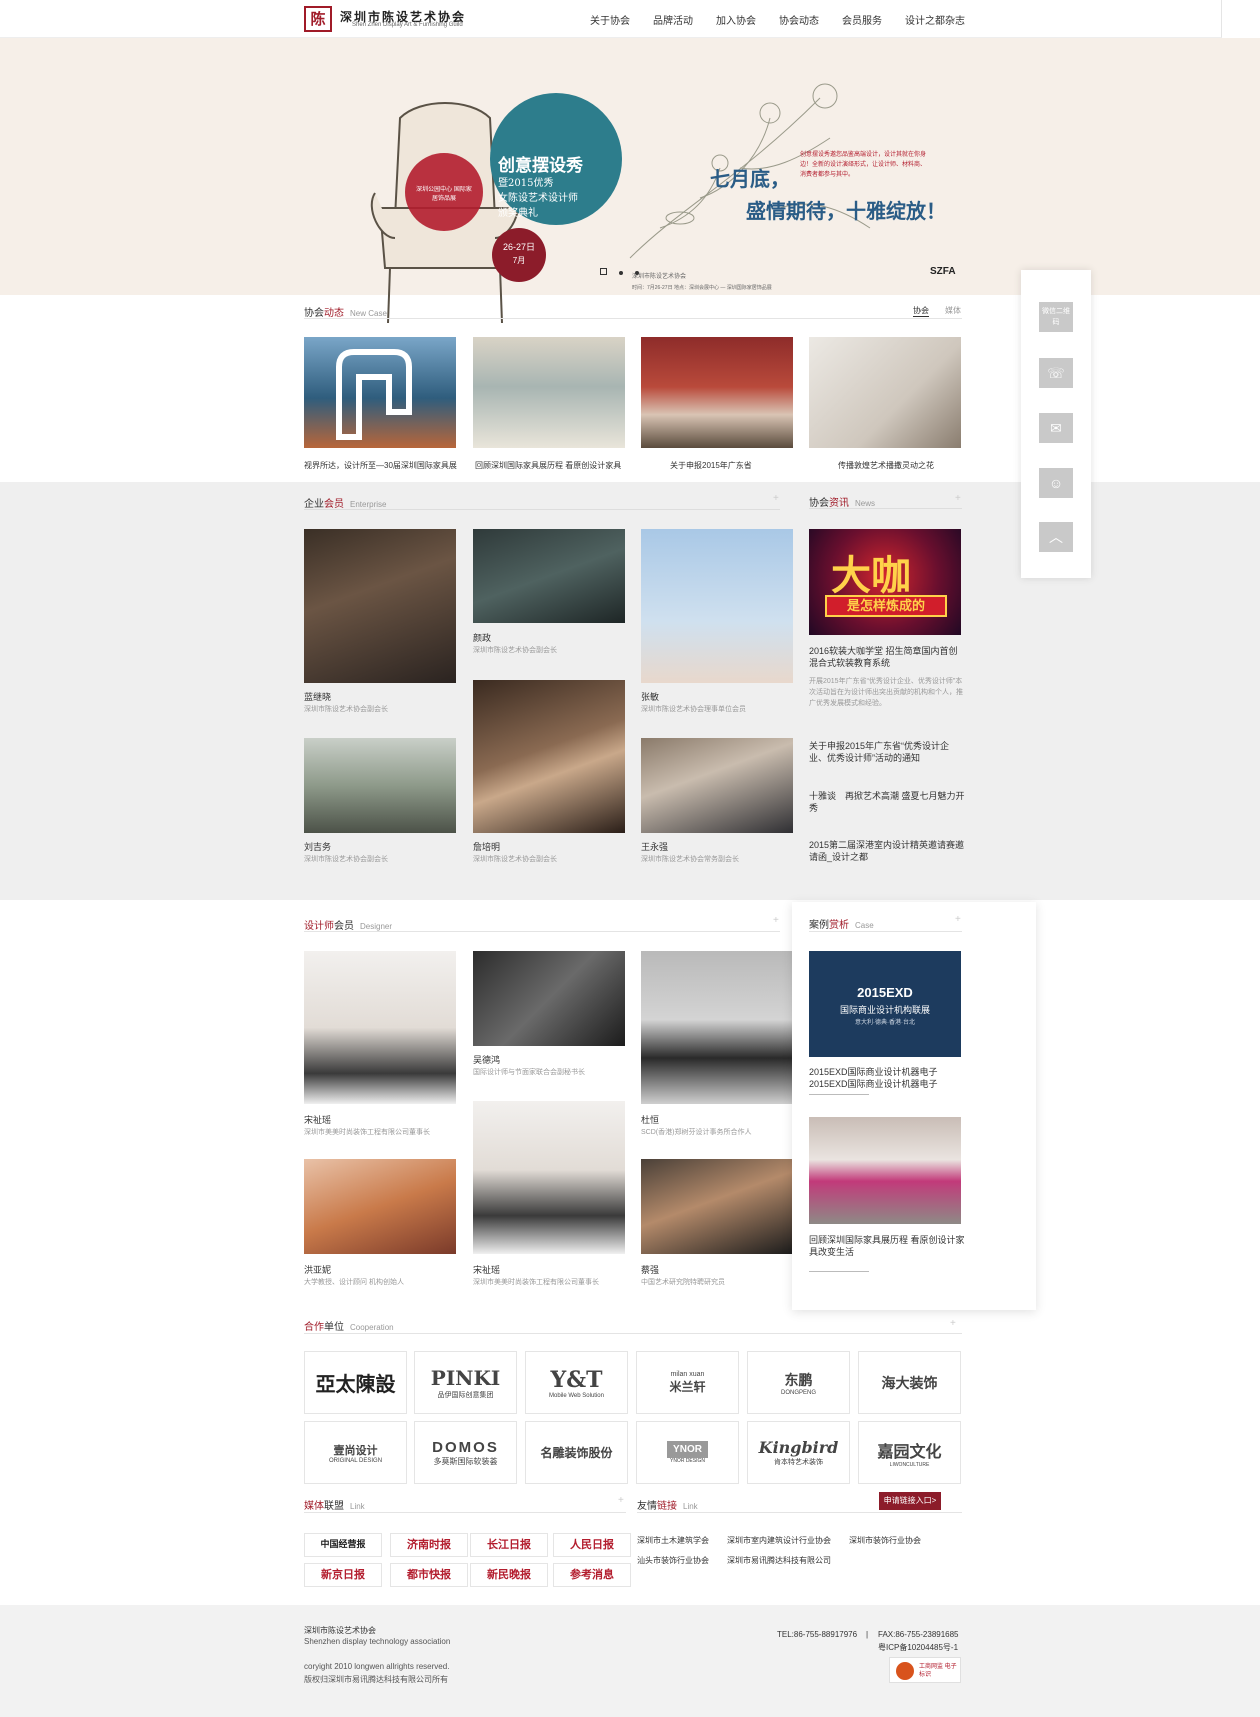 Image resolution: width=1260 pixels, height=1717 pixels. I want to click on divider, so click(542, 509).